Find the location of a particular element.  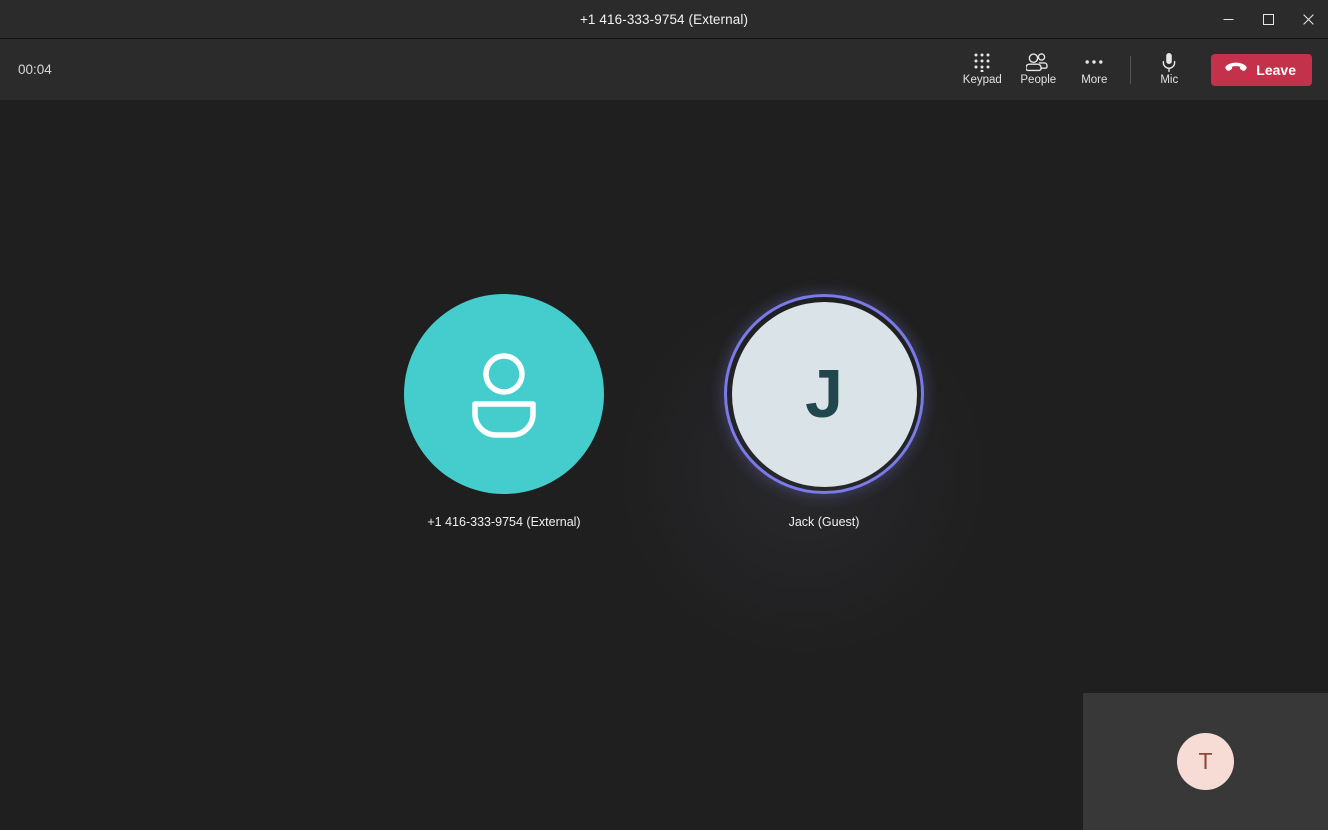

participant-name: +1 416-333-9754 (External) is located at coordinates (504, 522).